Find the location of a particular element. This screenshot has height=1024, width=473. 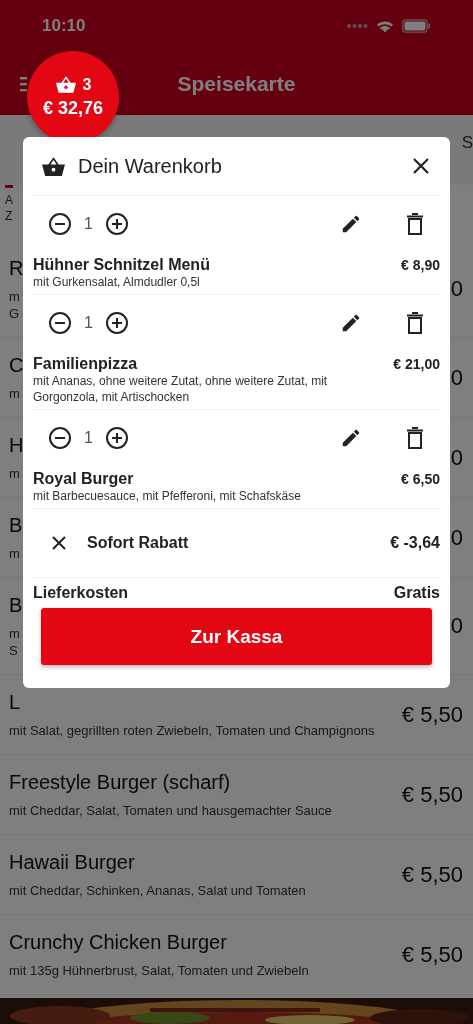

item-price: € 21,00 is located at coordinates (416, 364).